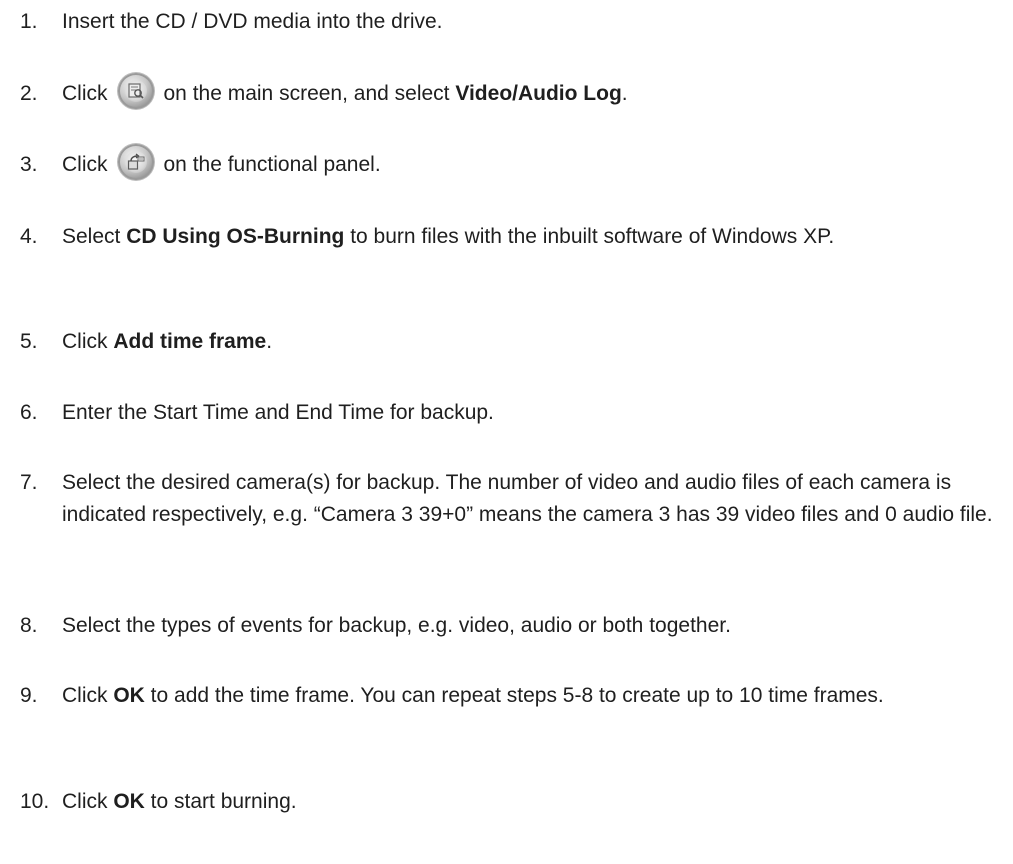 The image size is (1013, 864). I want to click on step-number: 9., so click(29, 695).